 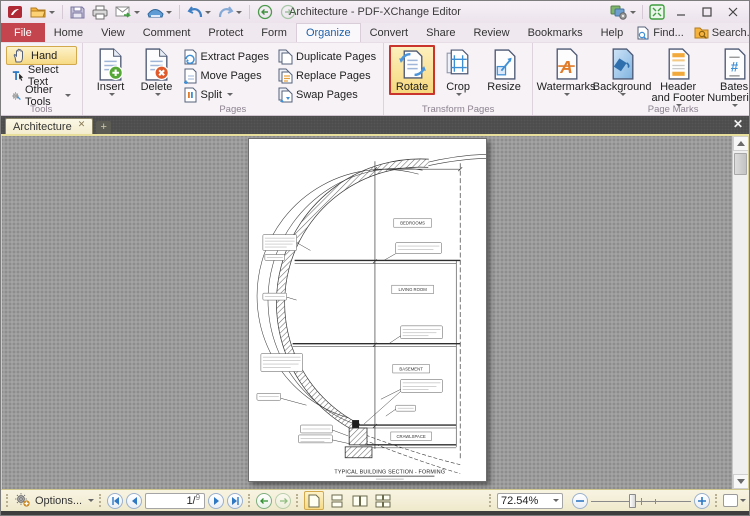 What do you see at coordinates (264, 500) in the screenshot?
I see `previous-view-button` at bounding box center [264, 500].